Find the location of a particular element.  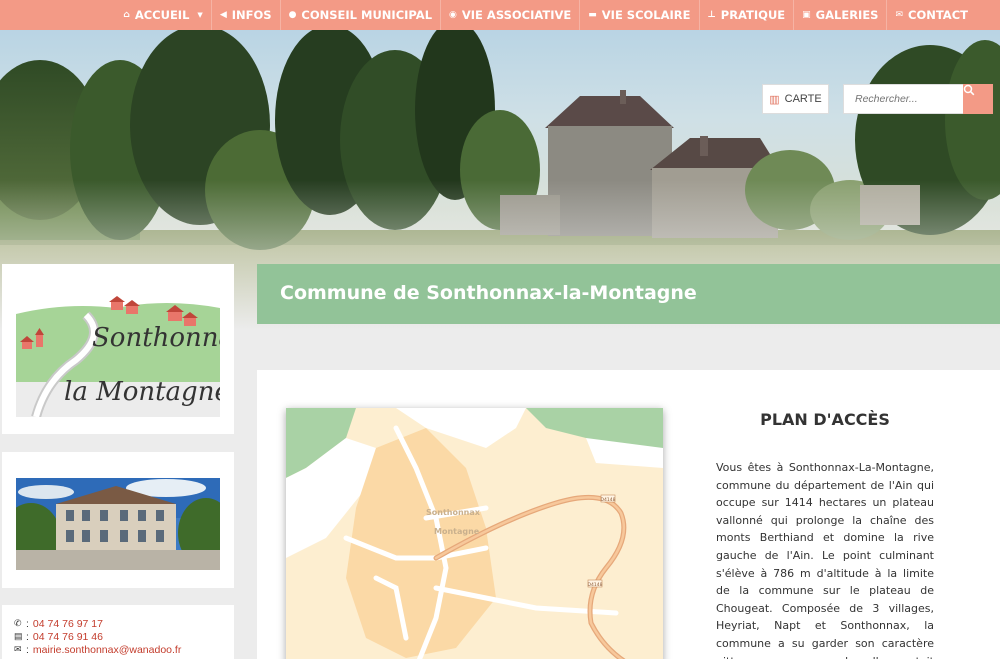

page-title: Commune de Sonthonnax-la-Montagne is located at coordinates (488, 293).